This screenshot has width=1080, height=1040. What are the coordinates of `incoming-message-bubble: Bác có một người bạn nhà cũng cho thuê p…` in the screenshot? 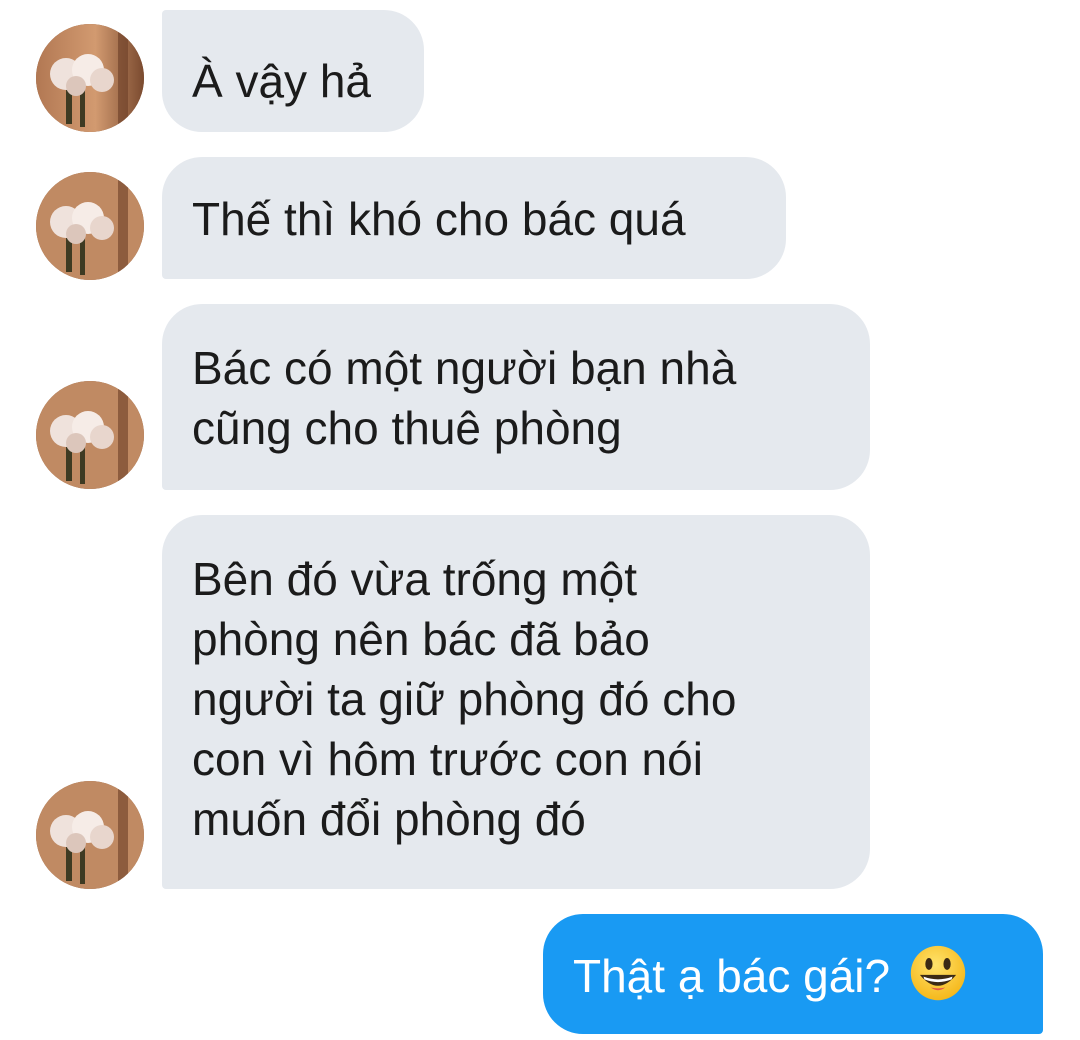 It's located at (516, 397).